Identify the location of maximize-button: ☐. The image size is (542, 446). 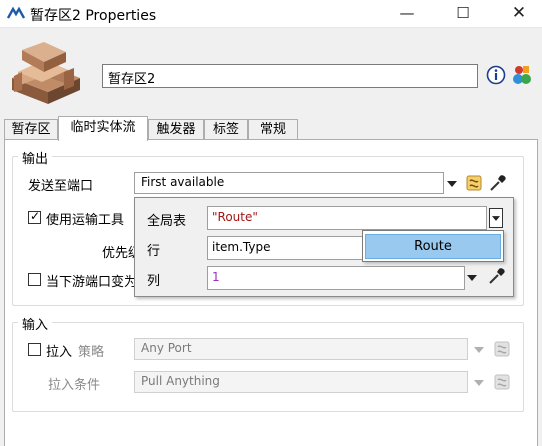
(463, 14).